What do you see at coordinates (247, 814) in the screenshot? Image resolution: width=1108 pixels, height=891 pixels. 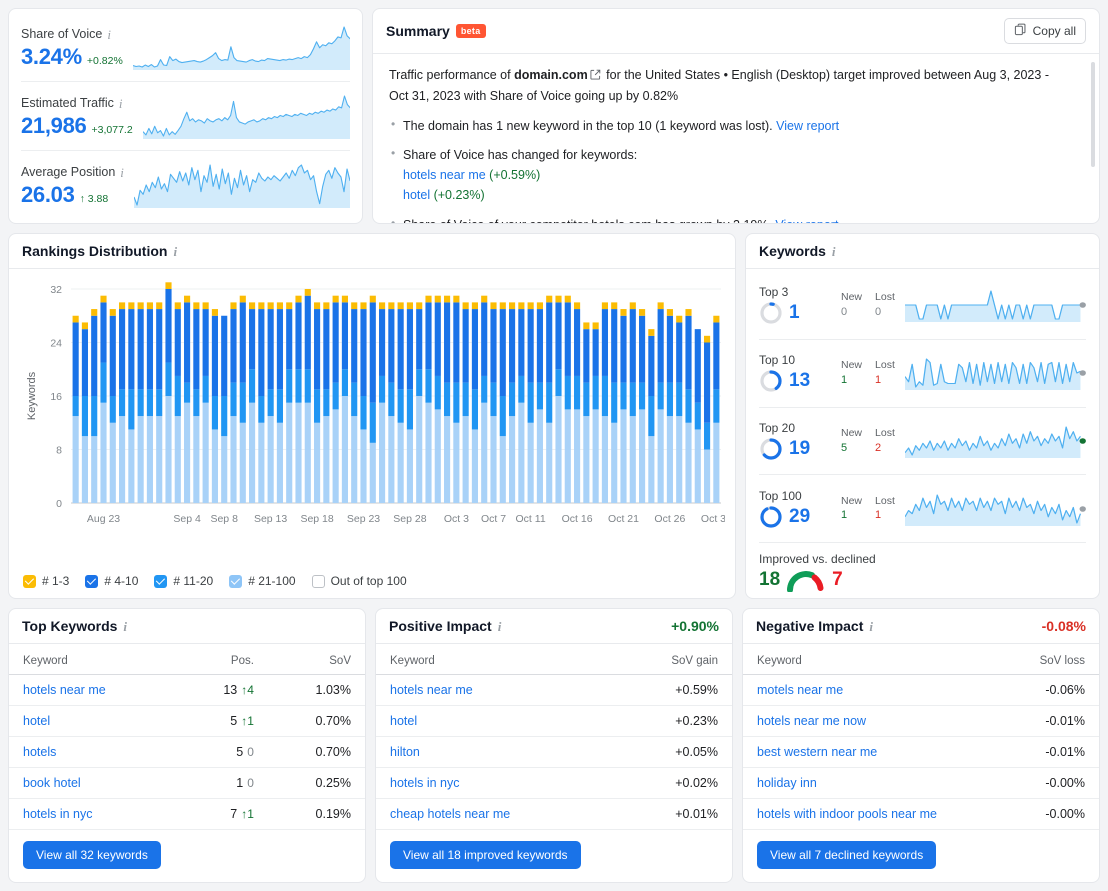 I see `position-change: ↑1` at bounding box center [247, 814].